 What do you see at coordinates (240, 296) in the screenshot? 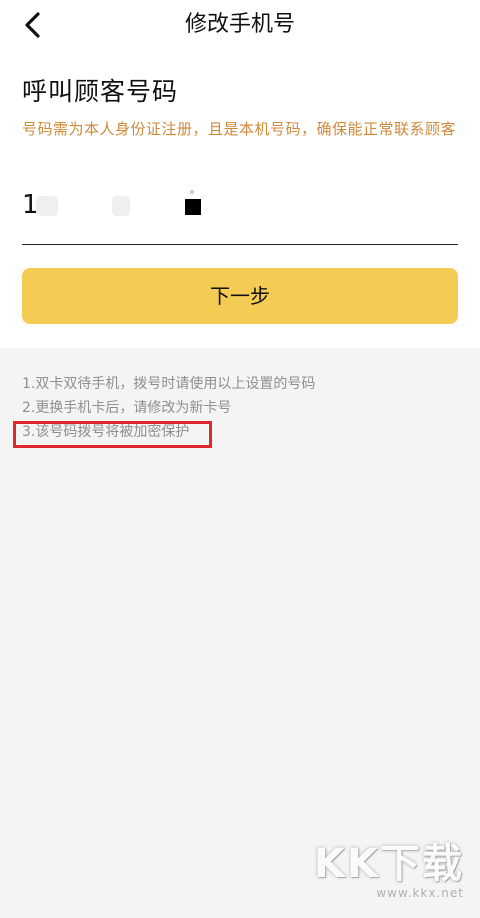
I see `next-step-button: 下一步` at bounding box center [240, 296].